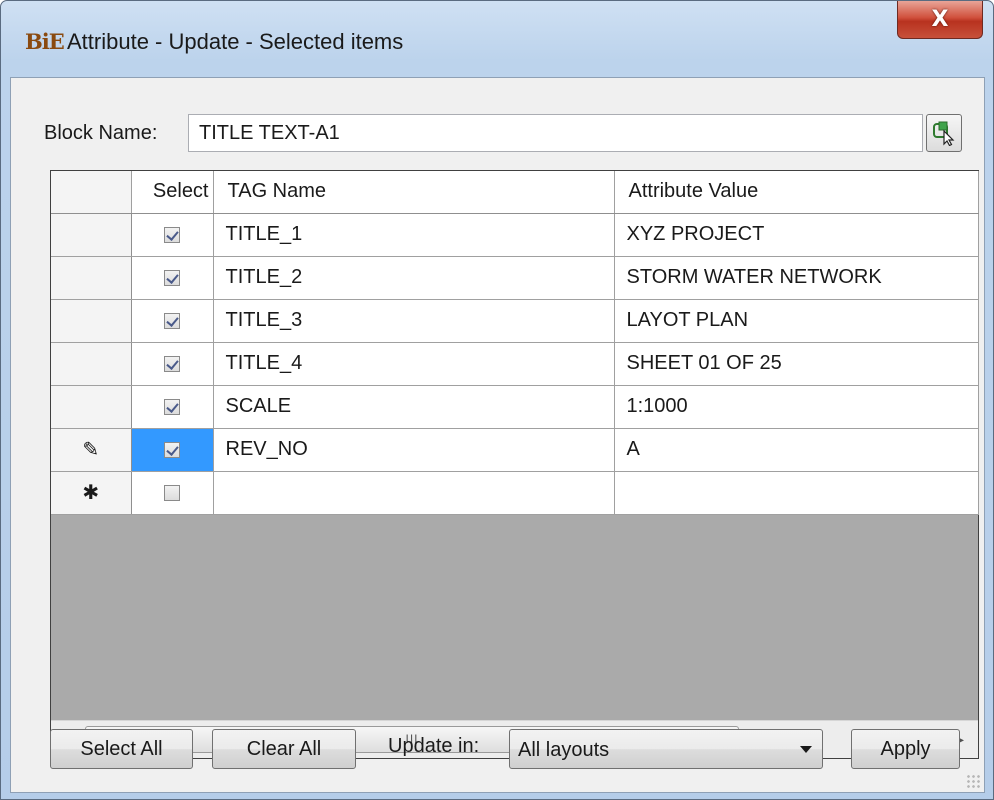 This screenshot has width=994, height=800. I want to click on clear-all-button: Clear All, so click(284, 749).